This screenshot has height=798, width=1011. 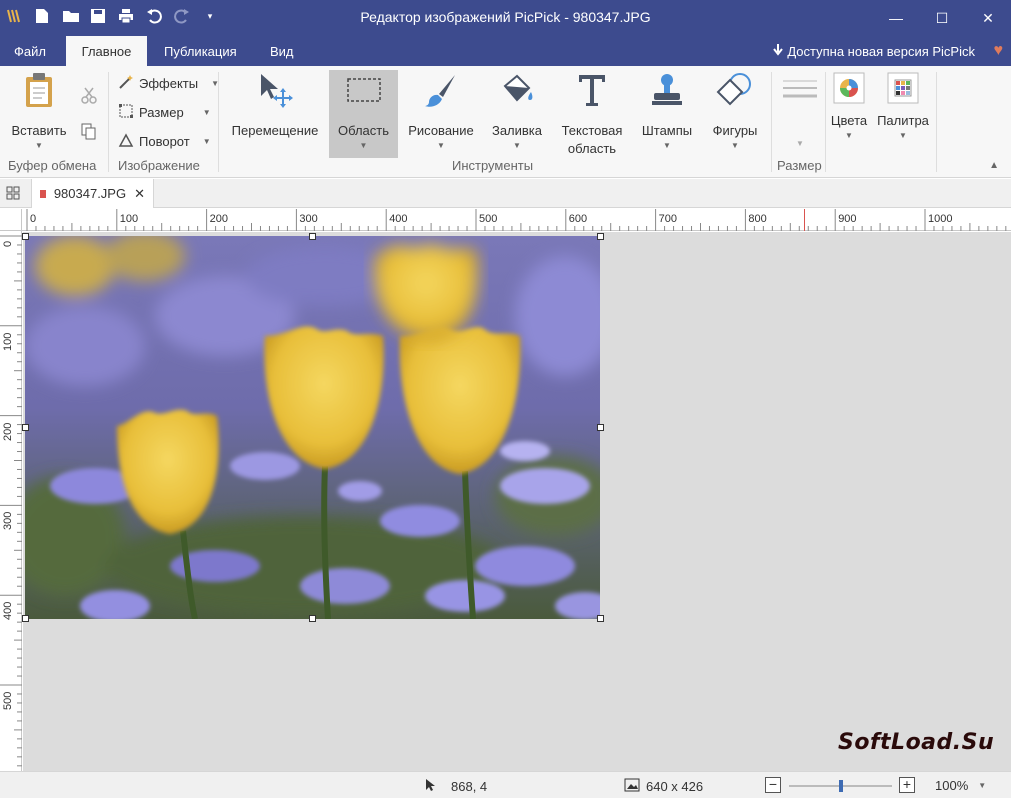 I want to click on stamp-icon, so click(x=667, y=90).